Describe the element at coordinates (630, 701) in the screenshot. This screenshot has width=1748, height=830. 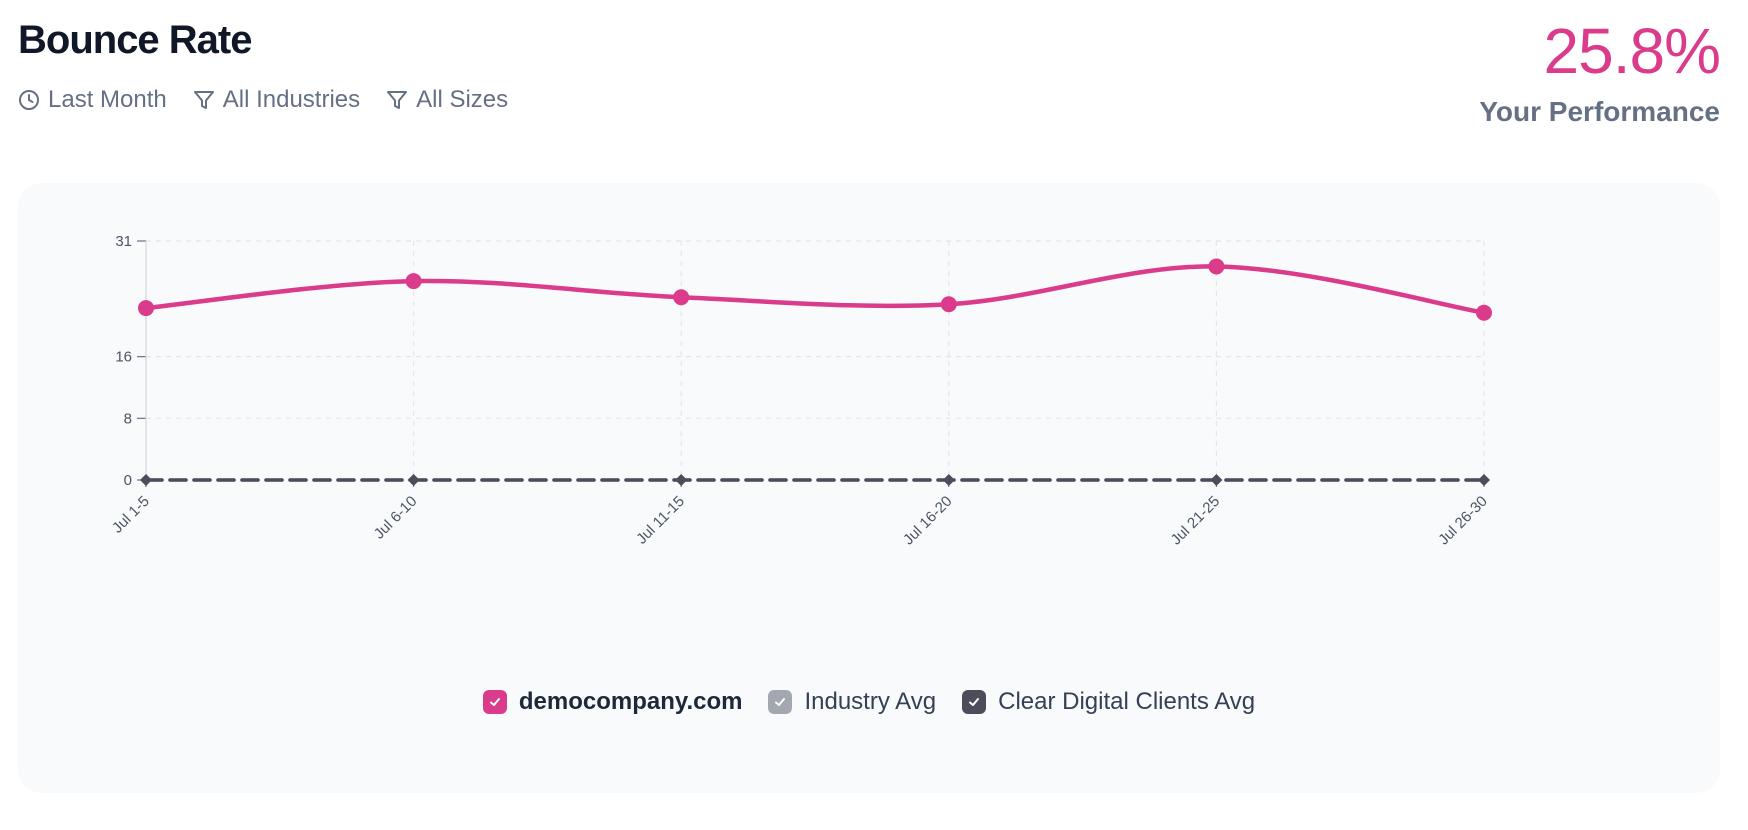
I see `legend-label: democompany.com` at that location.